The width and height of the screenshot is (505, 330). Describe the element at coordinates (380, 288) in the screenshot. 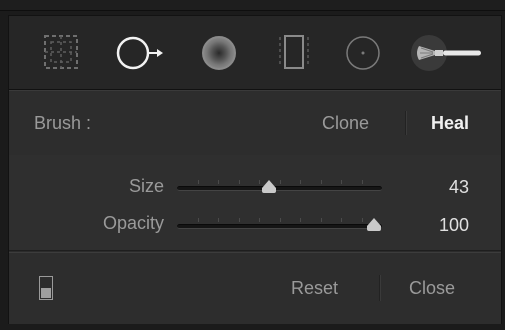

I see `footer-separator` at that location.